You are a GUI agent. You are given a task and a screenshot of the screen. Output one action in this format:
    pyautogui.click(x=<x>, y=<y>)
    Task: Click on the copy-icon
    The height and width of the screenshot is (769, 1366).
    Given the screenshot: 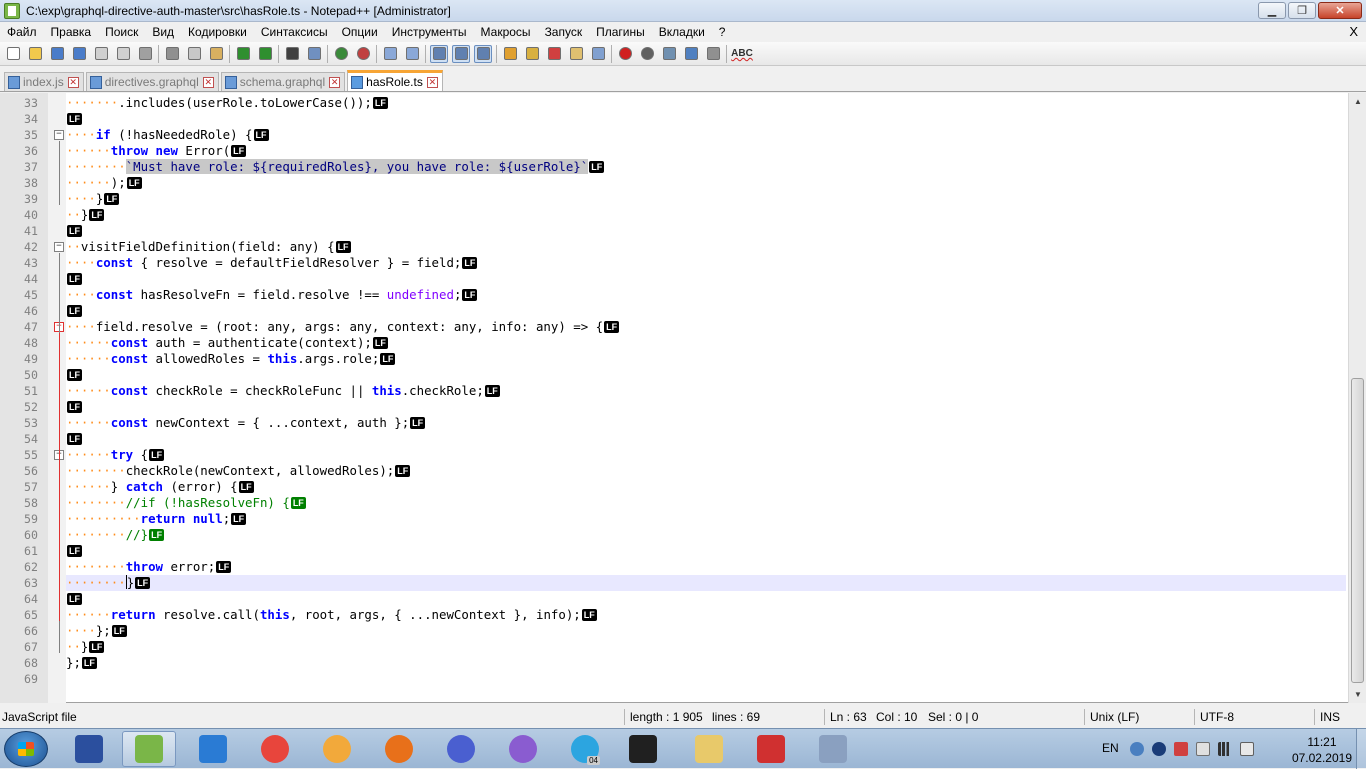 What is the action you would take?
    pyautogui.click(x=194, y=54)
    